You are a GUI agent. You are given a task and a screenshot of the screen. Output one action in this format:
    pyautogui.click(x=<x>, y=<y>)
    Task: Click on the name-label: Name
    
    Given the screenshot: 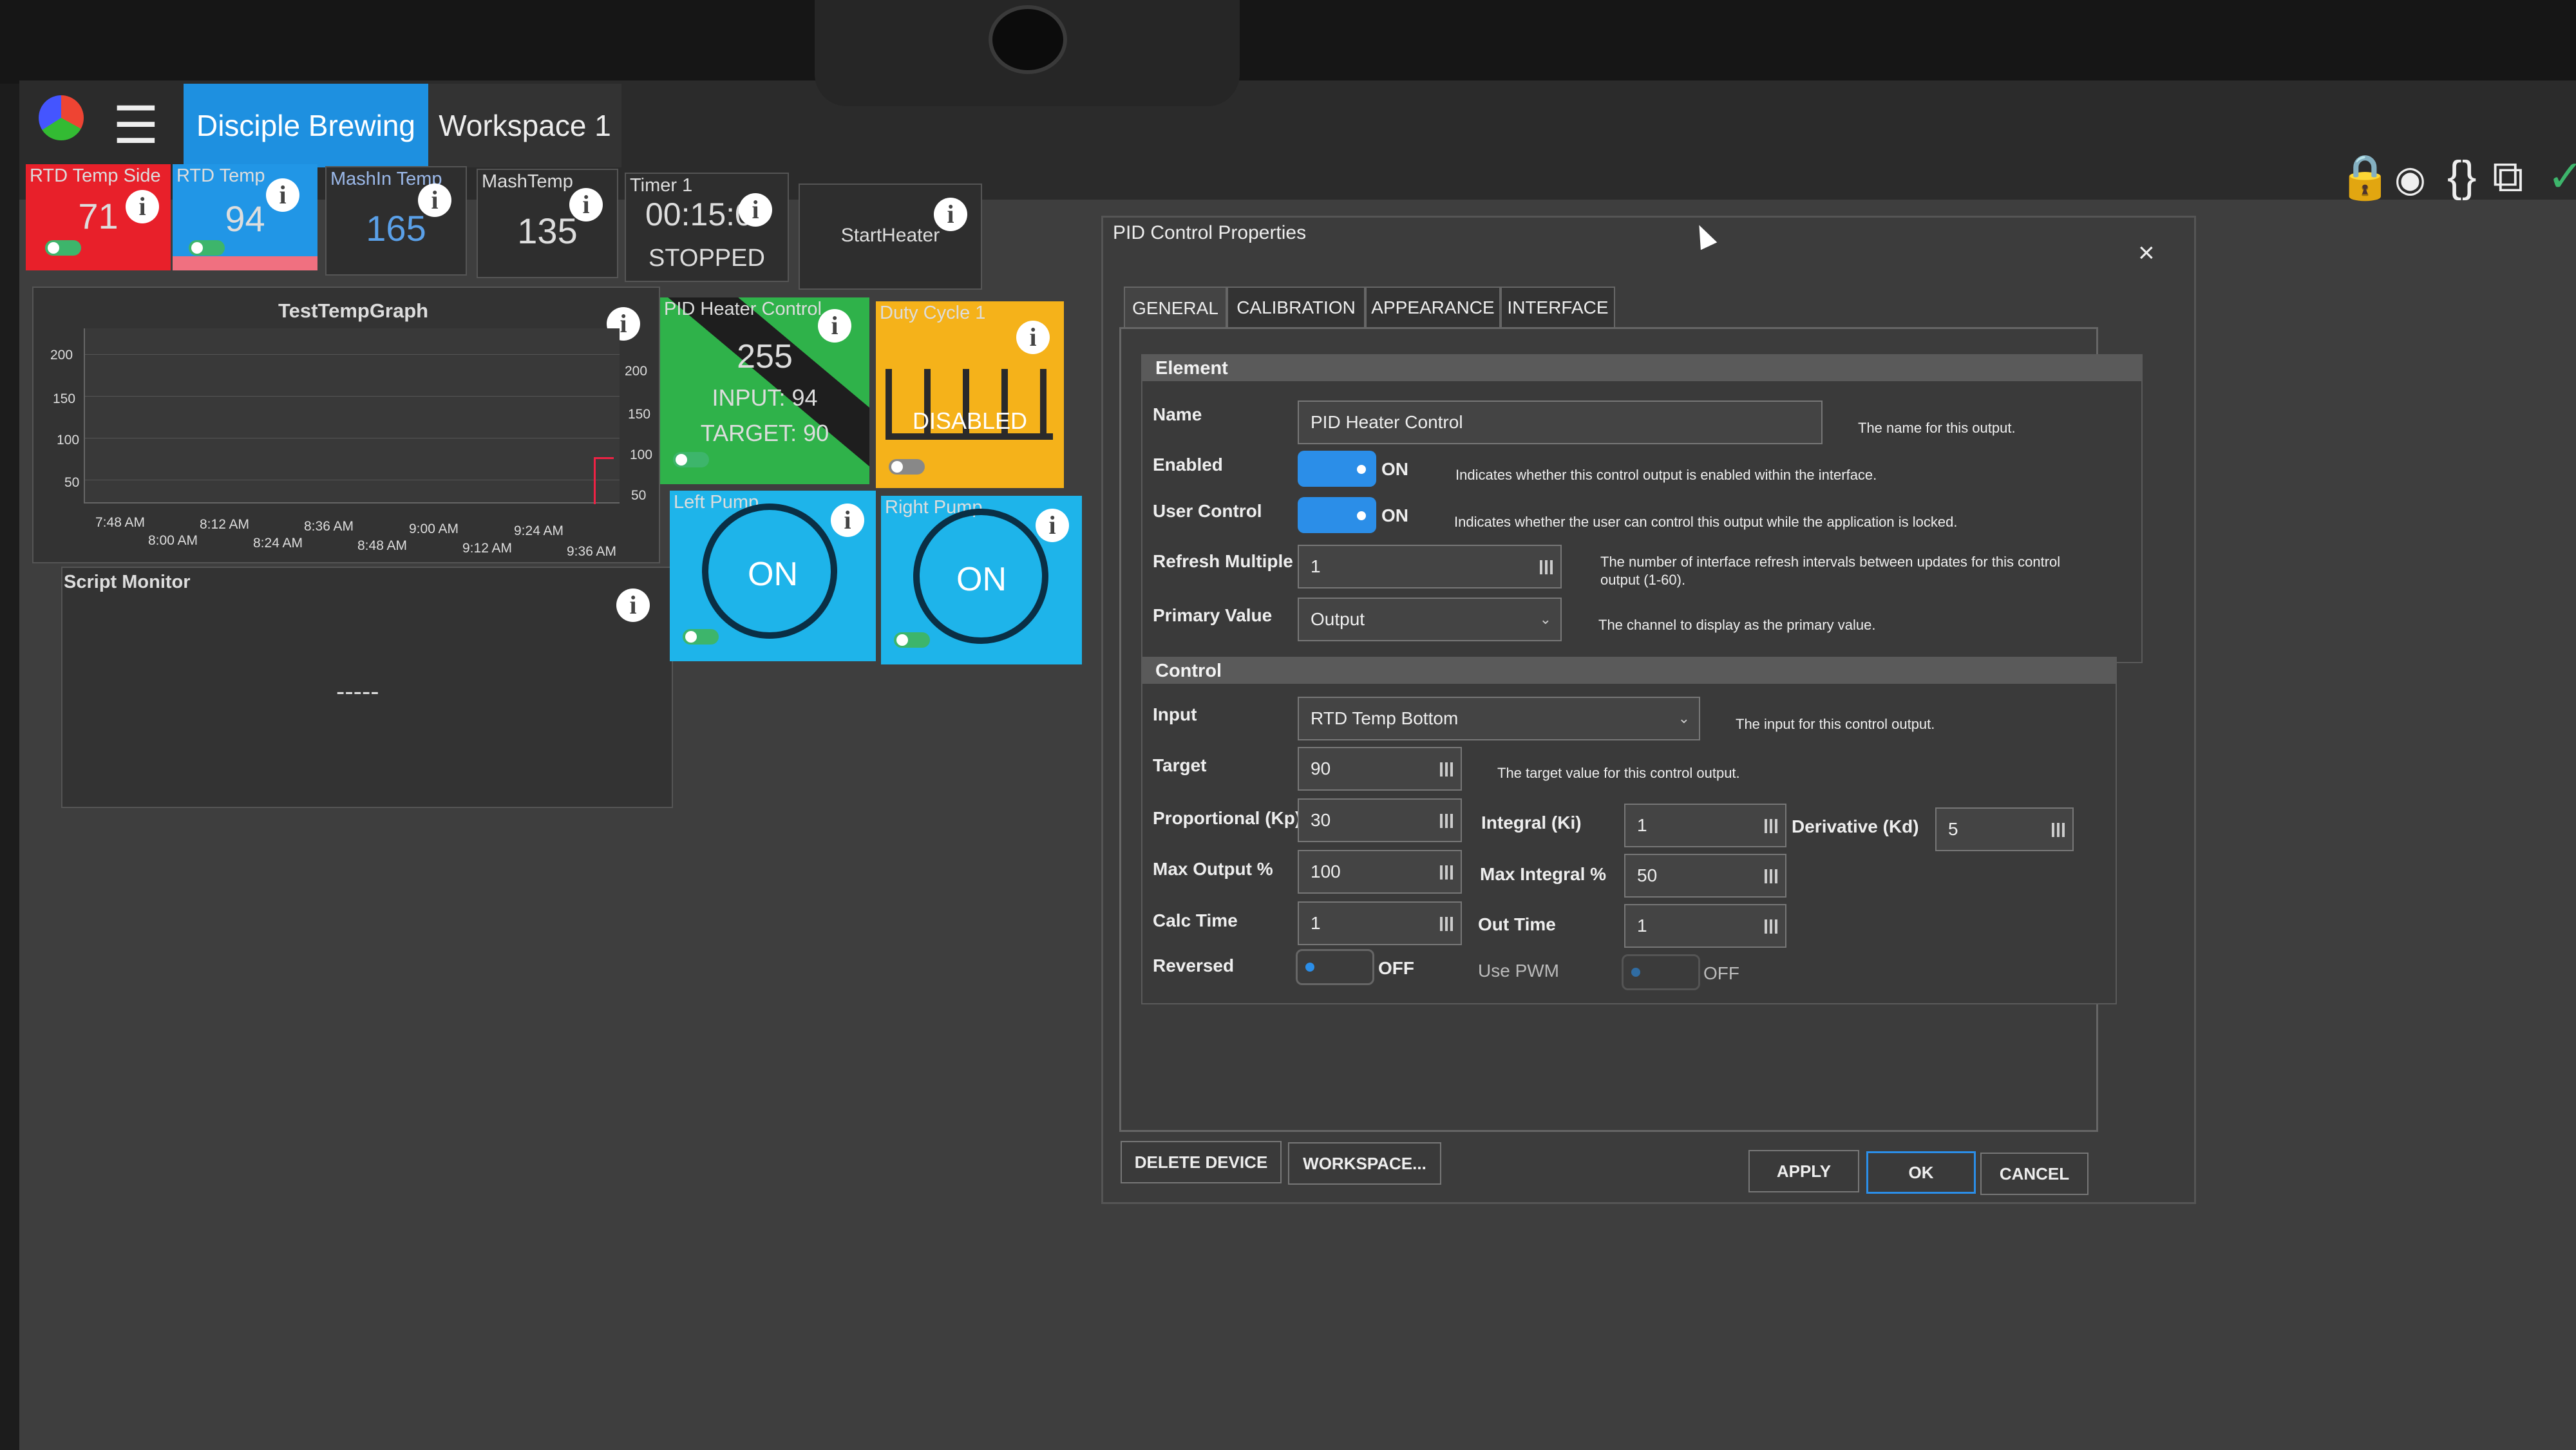 What is the action you would take?
    pyautogui.click(x=1177, y=414)
    